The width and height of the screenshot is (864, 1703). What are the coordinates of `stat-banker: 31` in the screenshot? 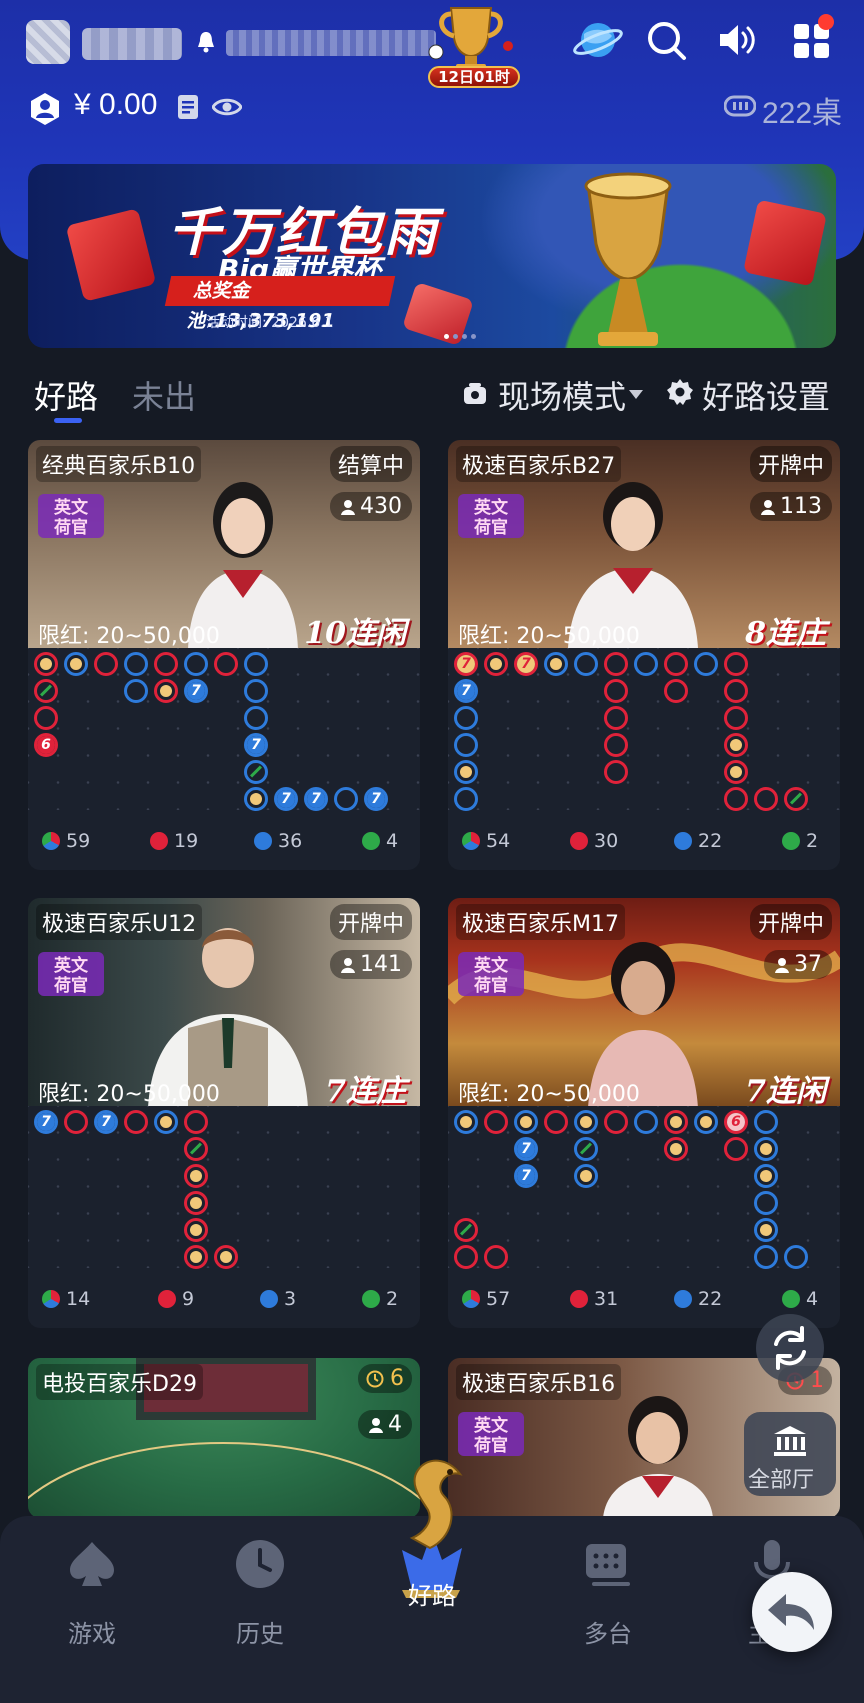 It's located at (594, 1299).